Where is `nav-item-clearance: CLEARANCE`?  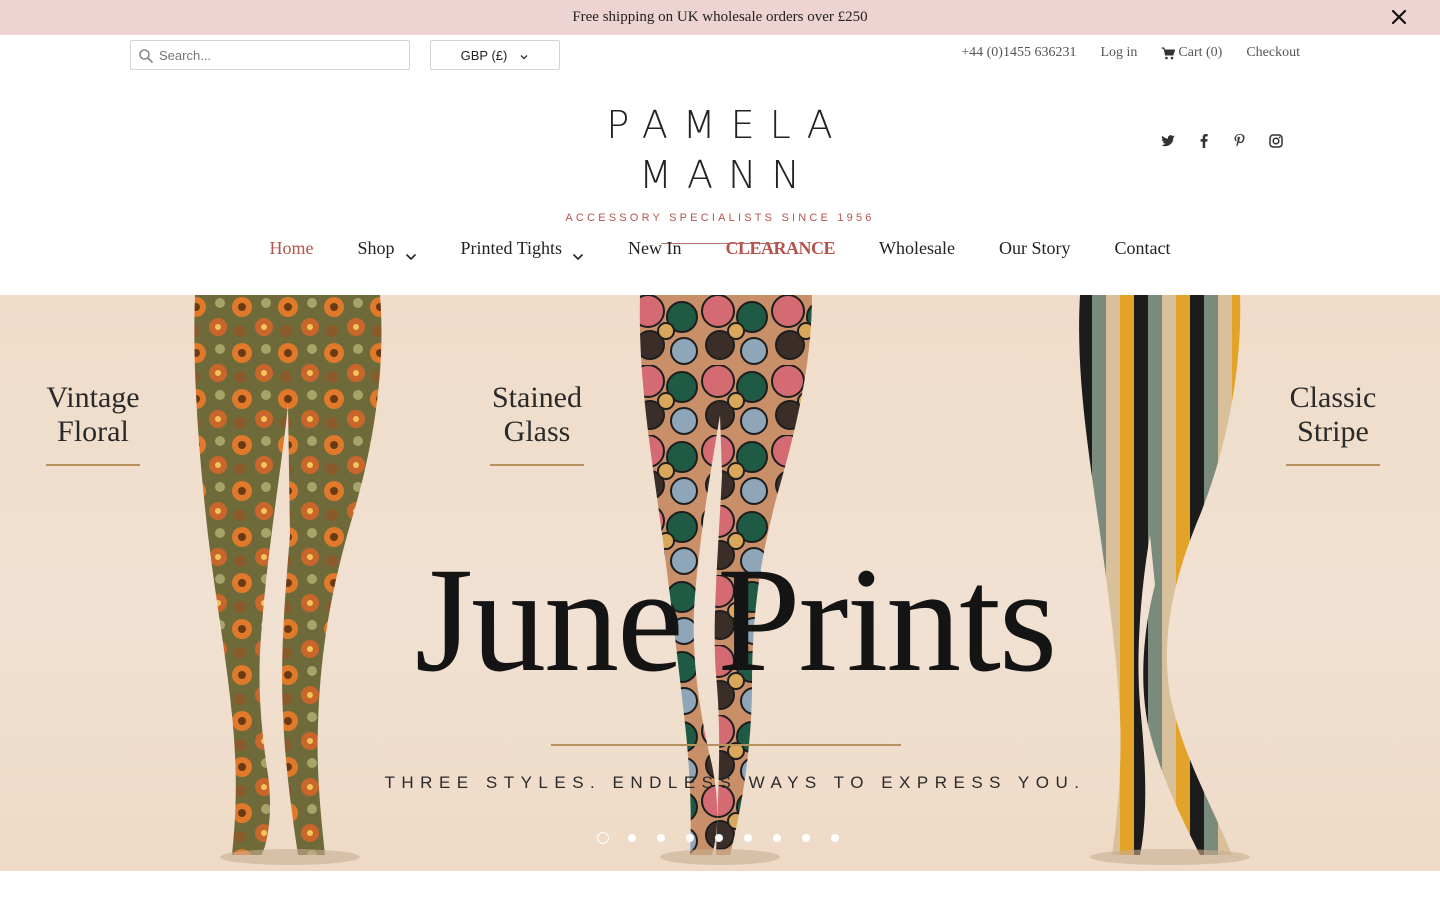
nav-item-clearance: CLEARANCE is located at coordinates (781, 248).